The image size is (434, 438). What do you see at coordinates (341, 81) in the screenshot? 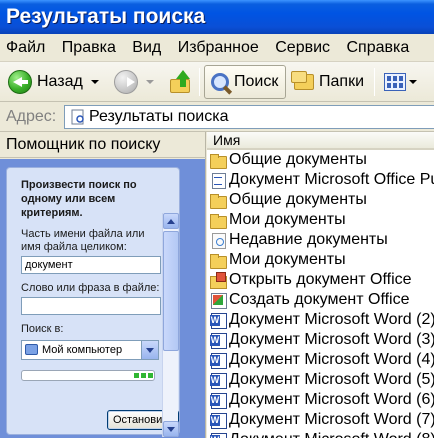
I see `folders-label: Папки` at bounding box center [341, 81].